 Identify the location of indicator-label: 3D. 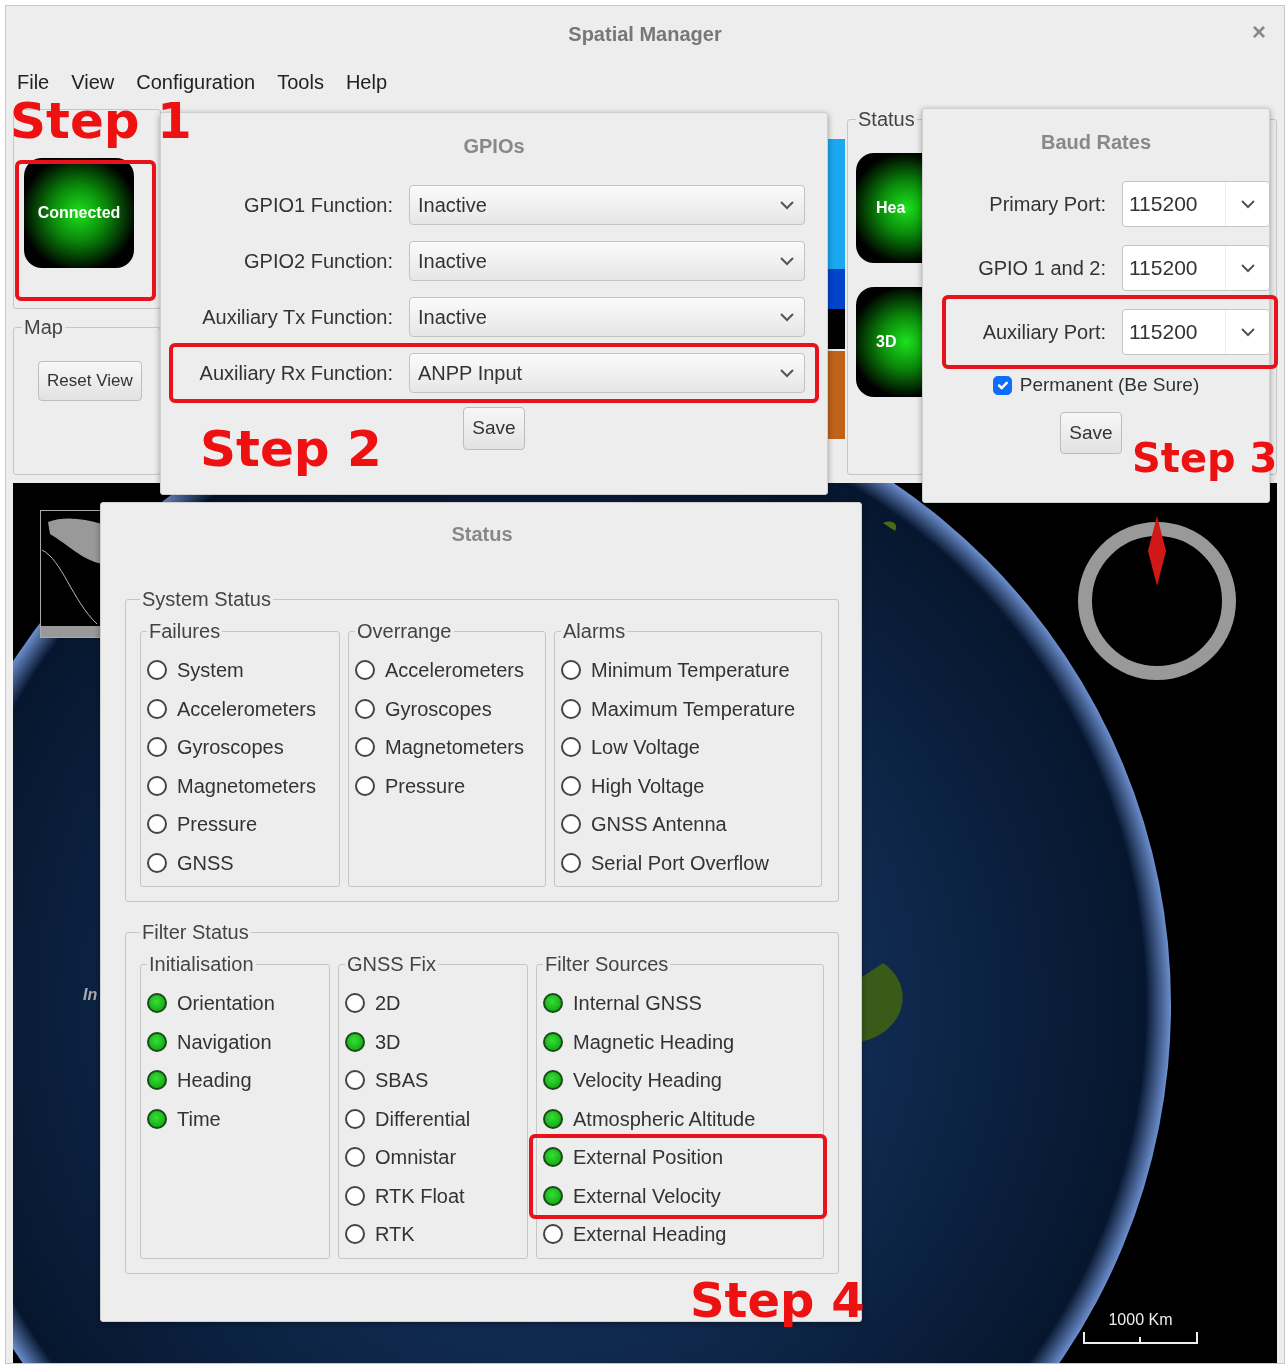
(886, 342).